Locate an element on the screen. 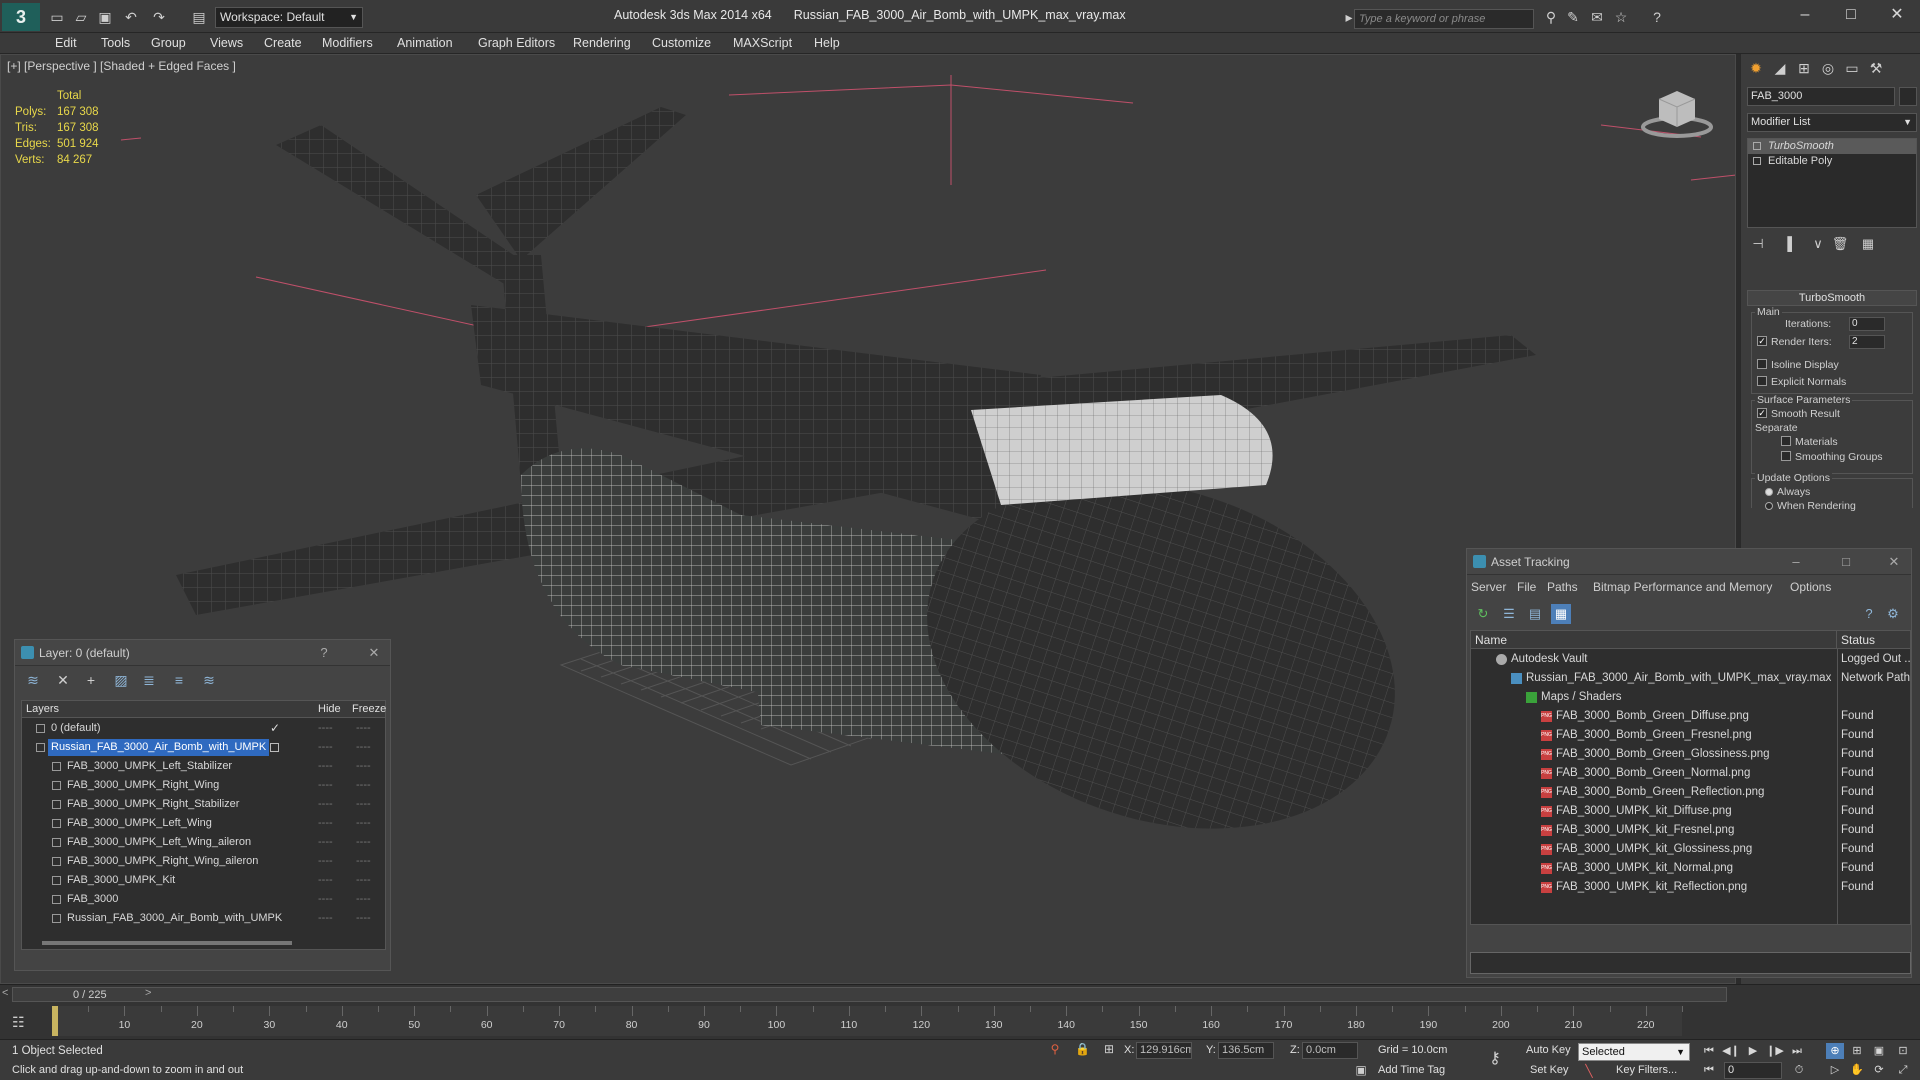 This screenshot has height=1080, width=1920. asset-row: Maps / Shaders is located at coordinates (1690, 697).